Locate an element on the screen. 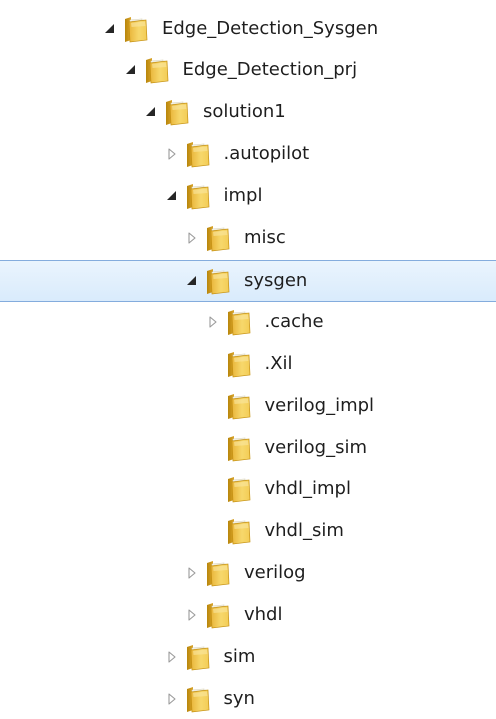  tree-row: verilog_impl is located at coordinates (248, 407).